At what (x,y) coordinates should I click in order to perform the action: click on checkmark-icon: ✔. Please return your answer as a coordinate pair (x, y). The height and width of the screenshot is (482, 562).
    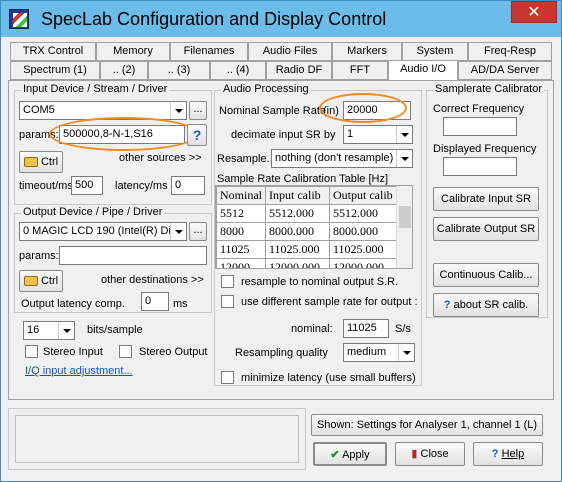
    Looking at the image, I should click on (335, 455).